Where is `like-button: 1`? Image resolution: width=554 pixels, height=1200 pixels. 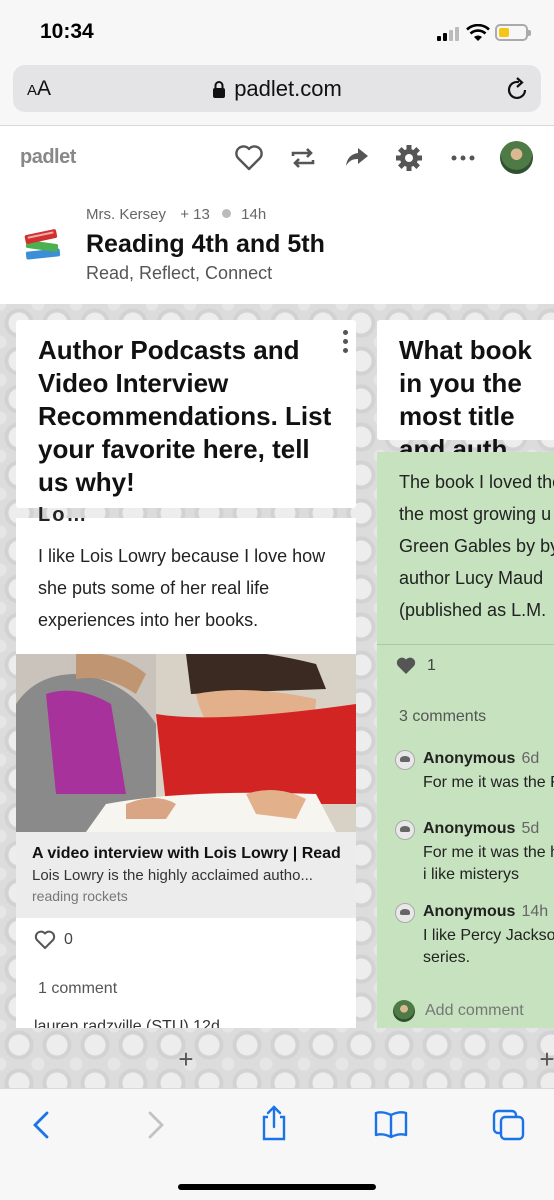 like-button: 1 is located at coordinates (415, 666).